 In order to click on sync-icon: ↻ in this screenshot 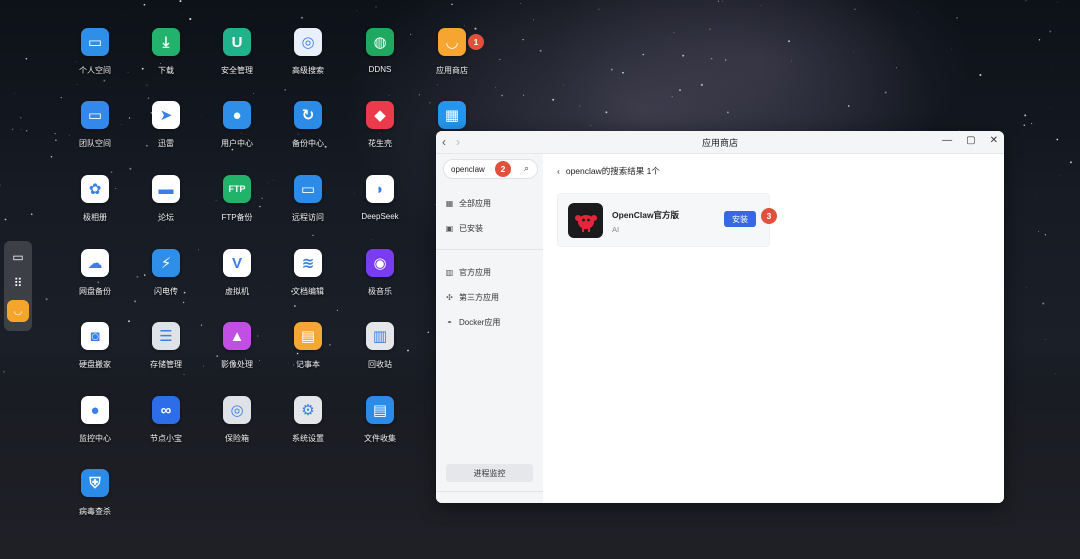, I will do `click(308, 115)`.